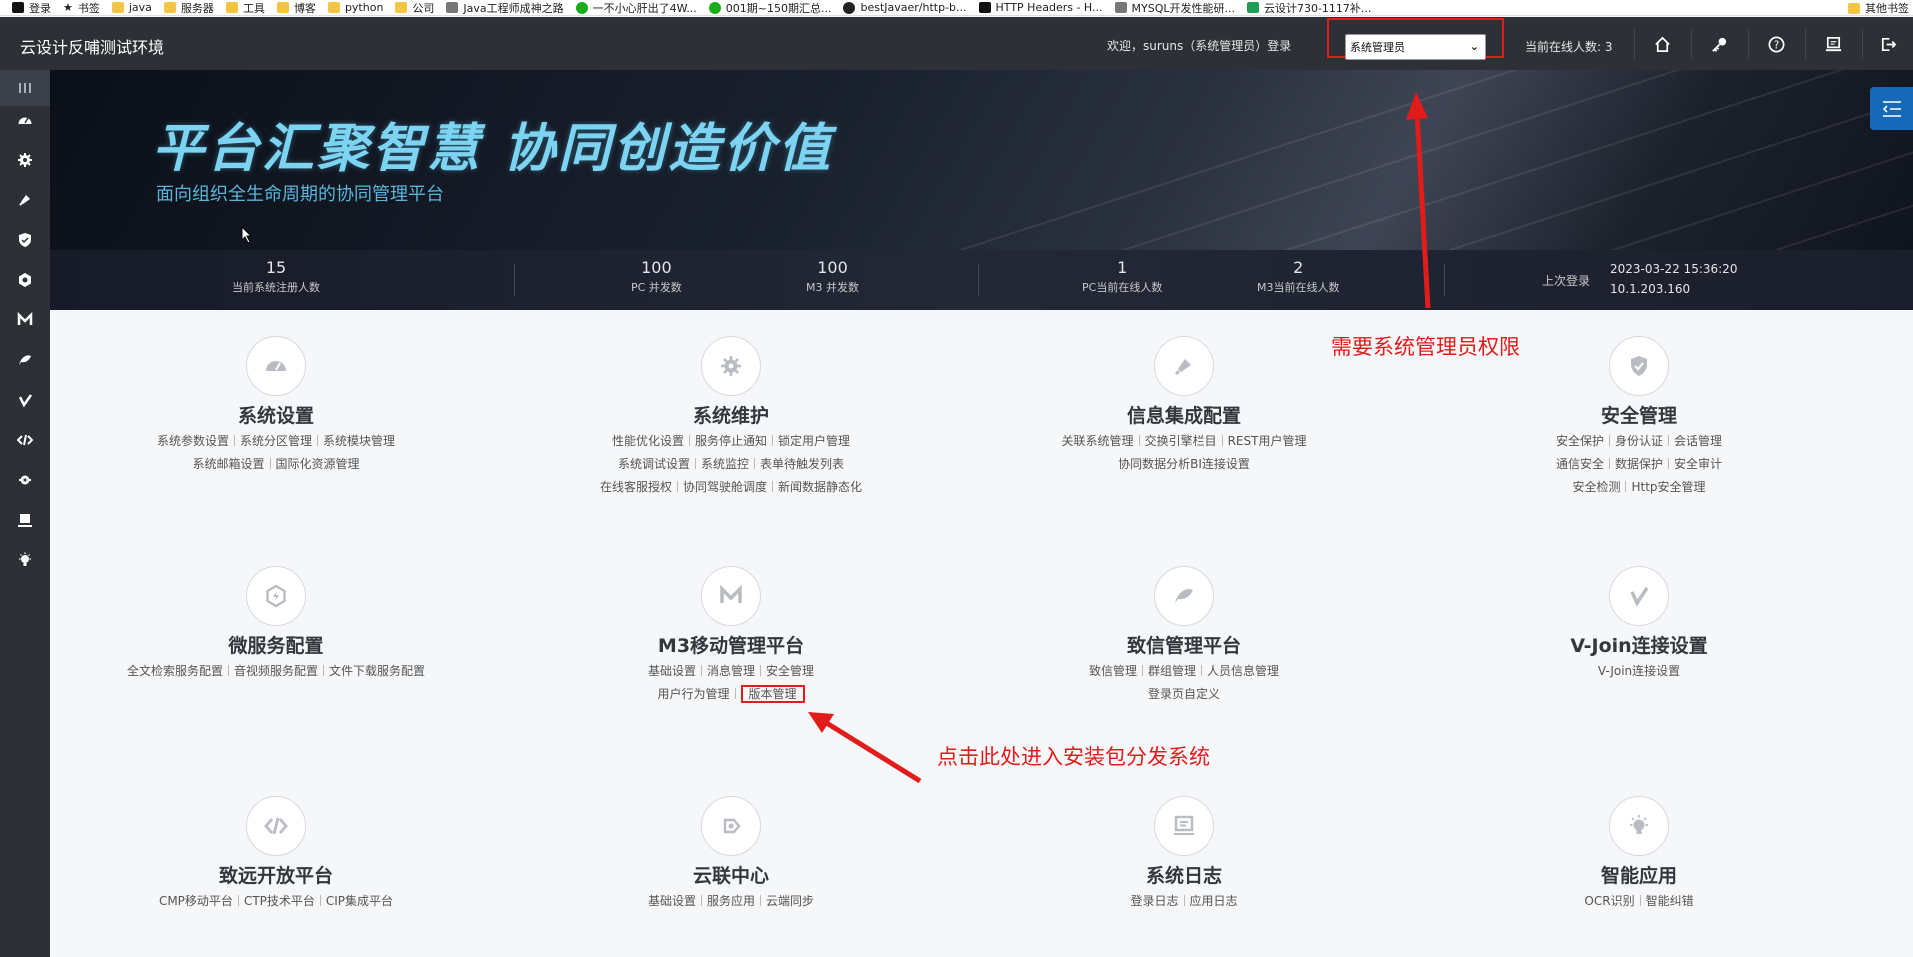 This screenshot has height=957, width=1913. Describe the element at coordinates (81, 7) in the screenshot. I see `bookmark-bookmarks: ★ 书签` at that location.